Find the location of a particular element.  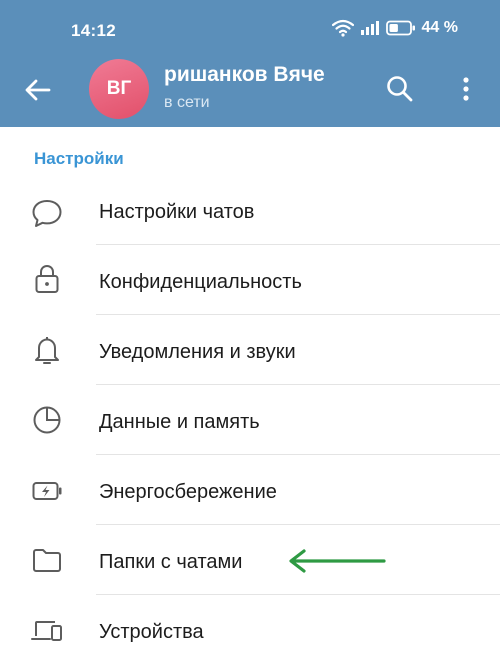

lock-icon is located at coordinates (47, 278).